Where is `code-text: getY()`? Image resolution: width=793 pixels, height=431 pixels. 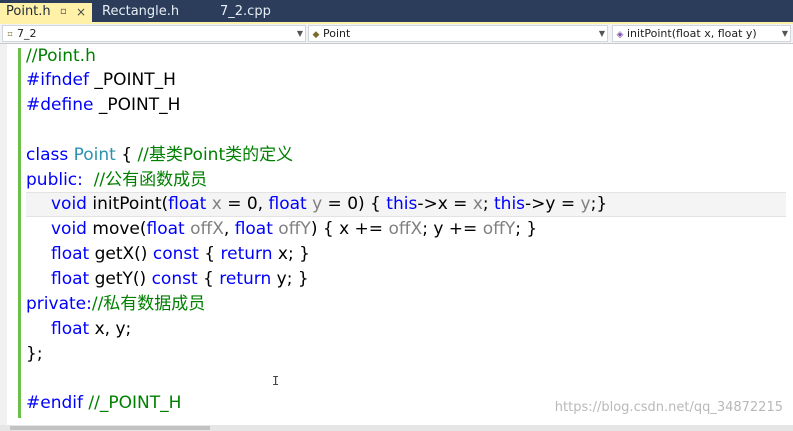 code-text: getY() is located at coordinates (120, 279).